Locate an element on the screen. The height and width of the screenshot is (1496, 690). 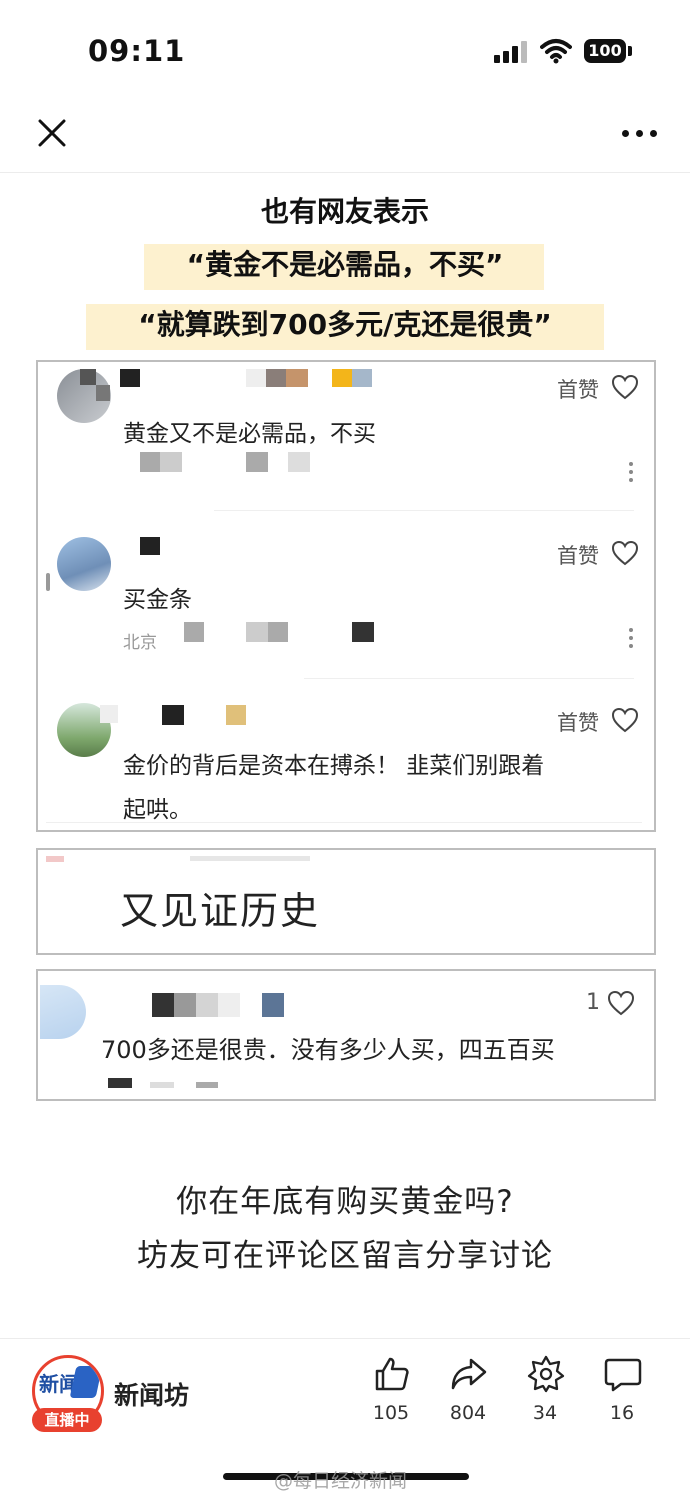
thumbs-up-icon is located at coordinates (392, 1374).